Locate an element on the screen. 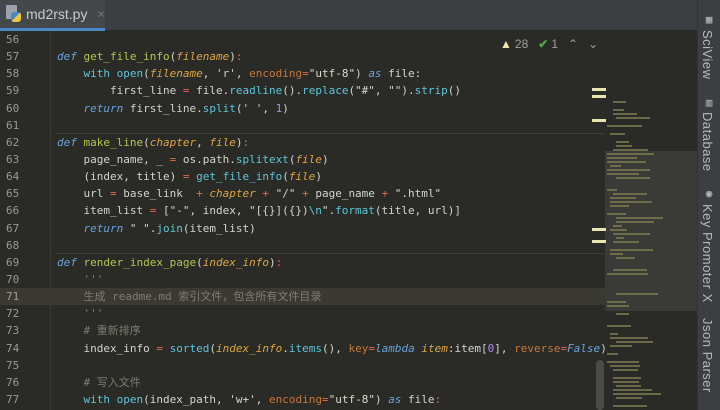 Image resolution: width=720 pixels, height=410 pixels. code-token: base_link is located at coordinates (156, 194).